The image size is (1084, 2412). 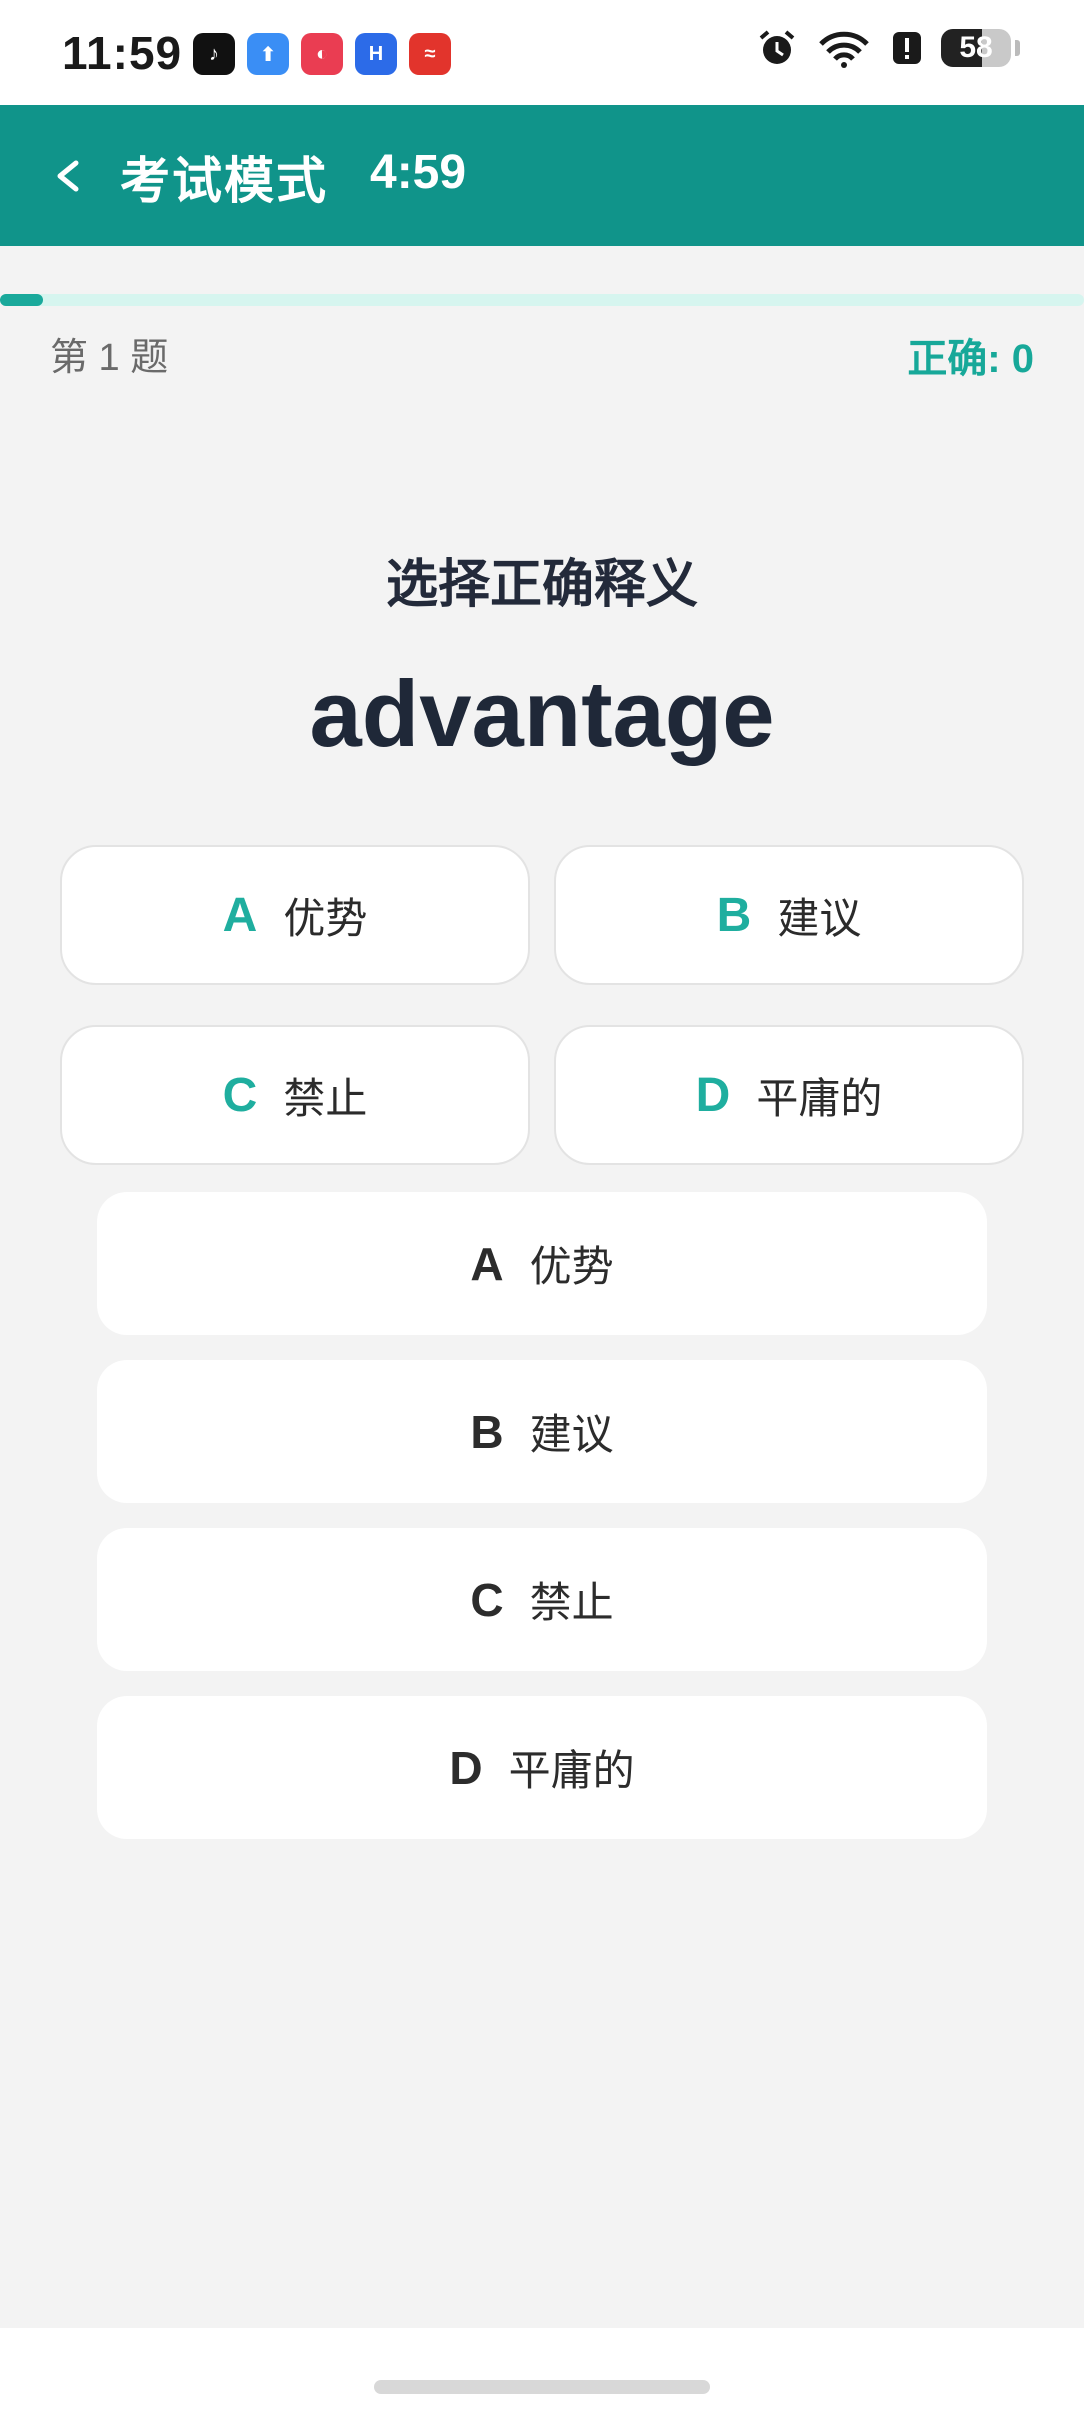 What do you see at coordinates (970, 359) in the screenshot?
I see `correct-count: 正确: 0` at bounding box center [970, 359].